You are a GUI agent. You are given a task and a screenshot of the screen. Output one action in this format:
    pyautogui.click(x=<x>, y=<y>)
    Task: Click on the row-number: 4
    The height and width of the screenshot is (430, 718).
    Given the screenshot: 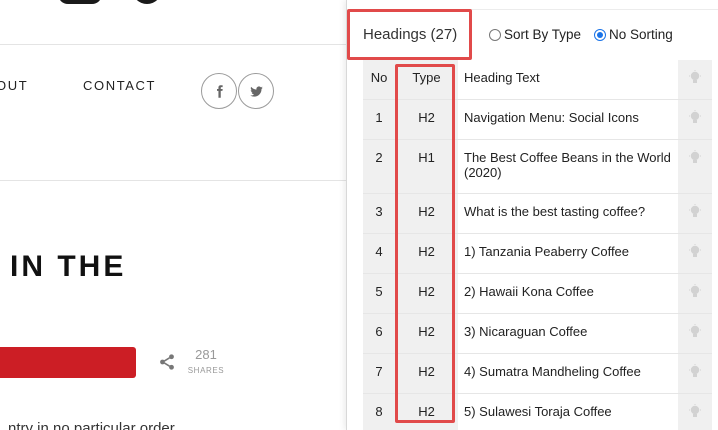 What is the action you would take?
    pyautogui.click(x=379, y=253)
    